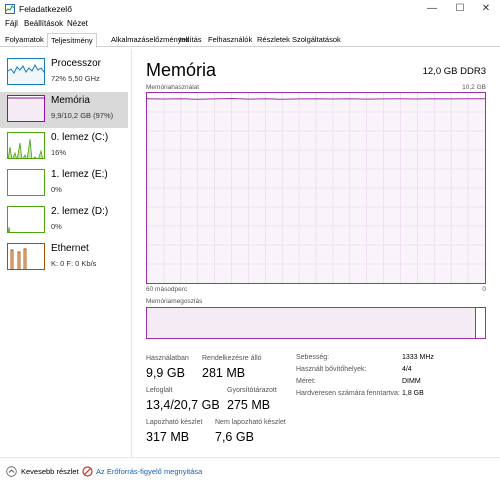 The width and height of the screenshot is (500, 486). I want to click on paged-pool-label: Lapozható készlet, so click(174, 422).